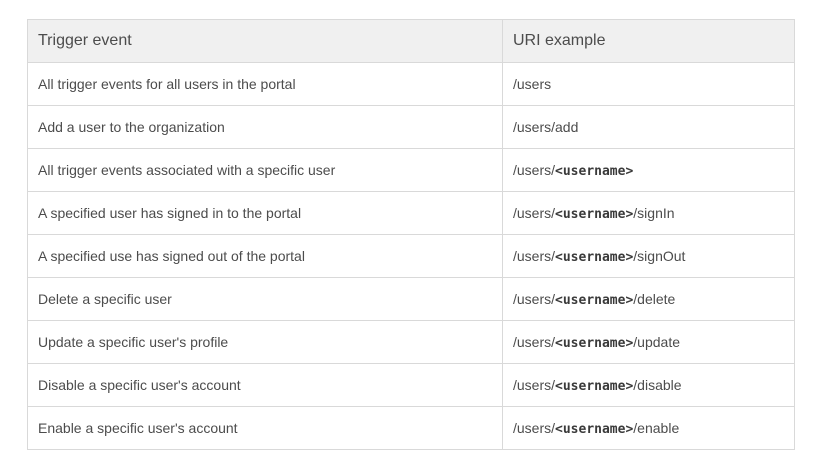 This screenshot has width=813, height=460. Describe the element at coordinates (657, 384) in the screenshot. I see `uri-suffix: /disable` at that location.